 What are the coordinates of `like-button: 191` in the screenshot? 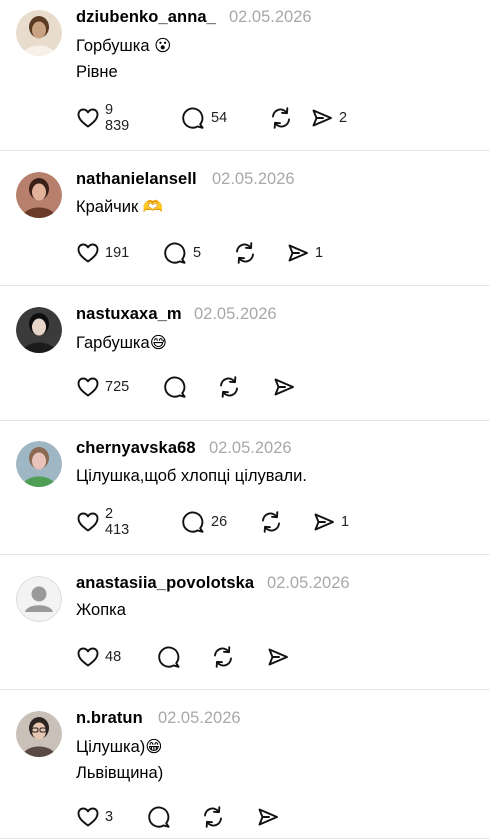 It's located at (102, 253).